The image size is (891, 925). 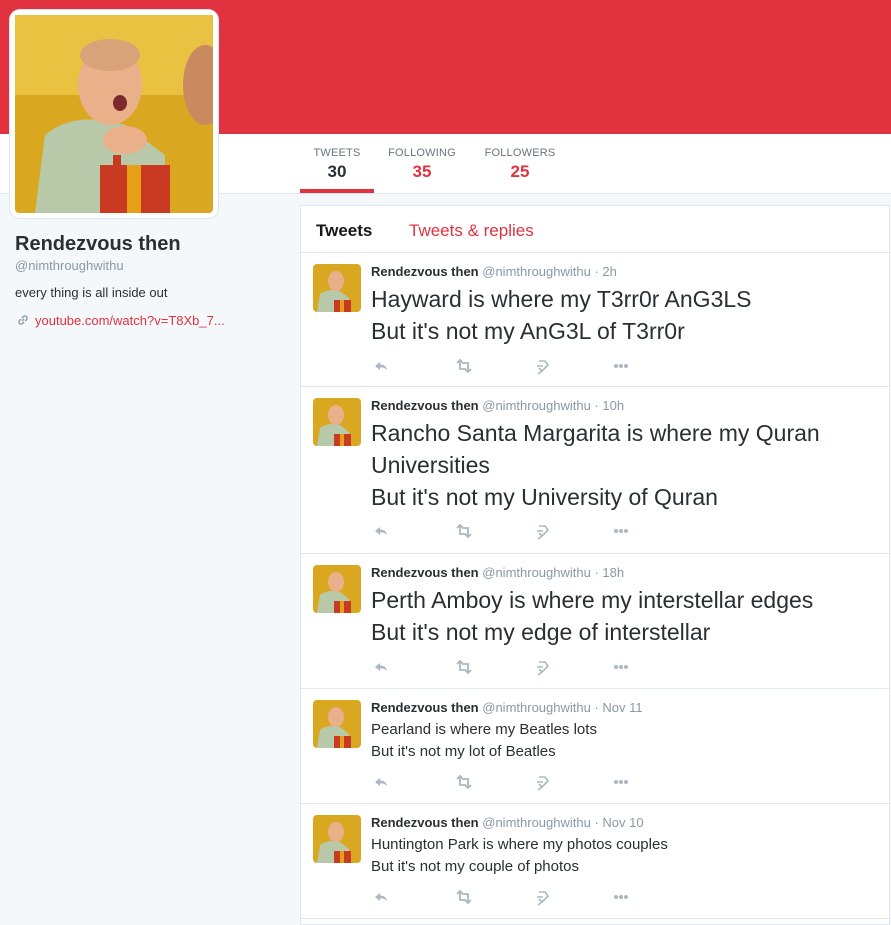 What do you see at coordinates (471, 231) in the screenshot?
I see `tab-tweets-replies: Tweets & replies` at bounding box center [471, 231].